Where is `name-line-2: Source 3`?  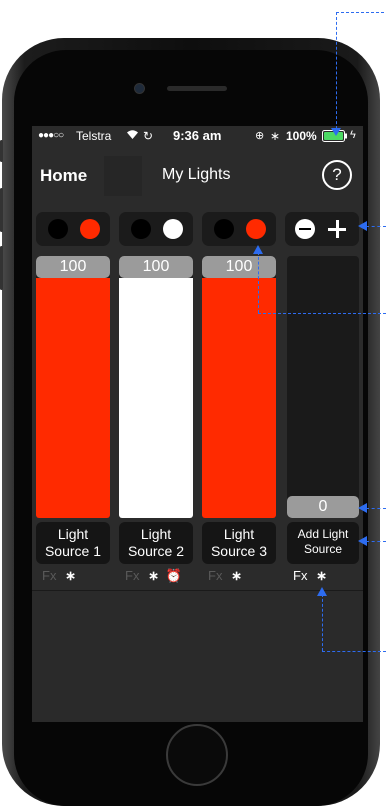 name-line-2: Source 3 is located at coordinates (239, 551).